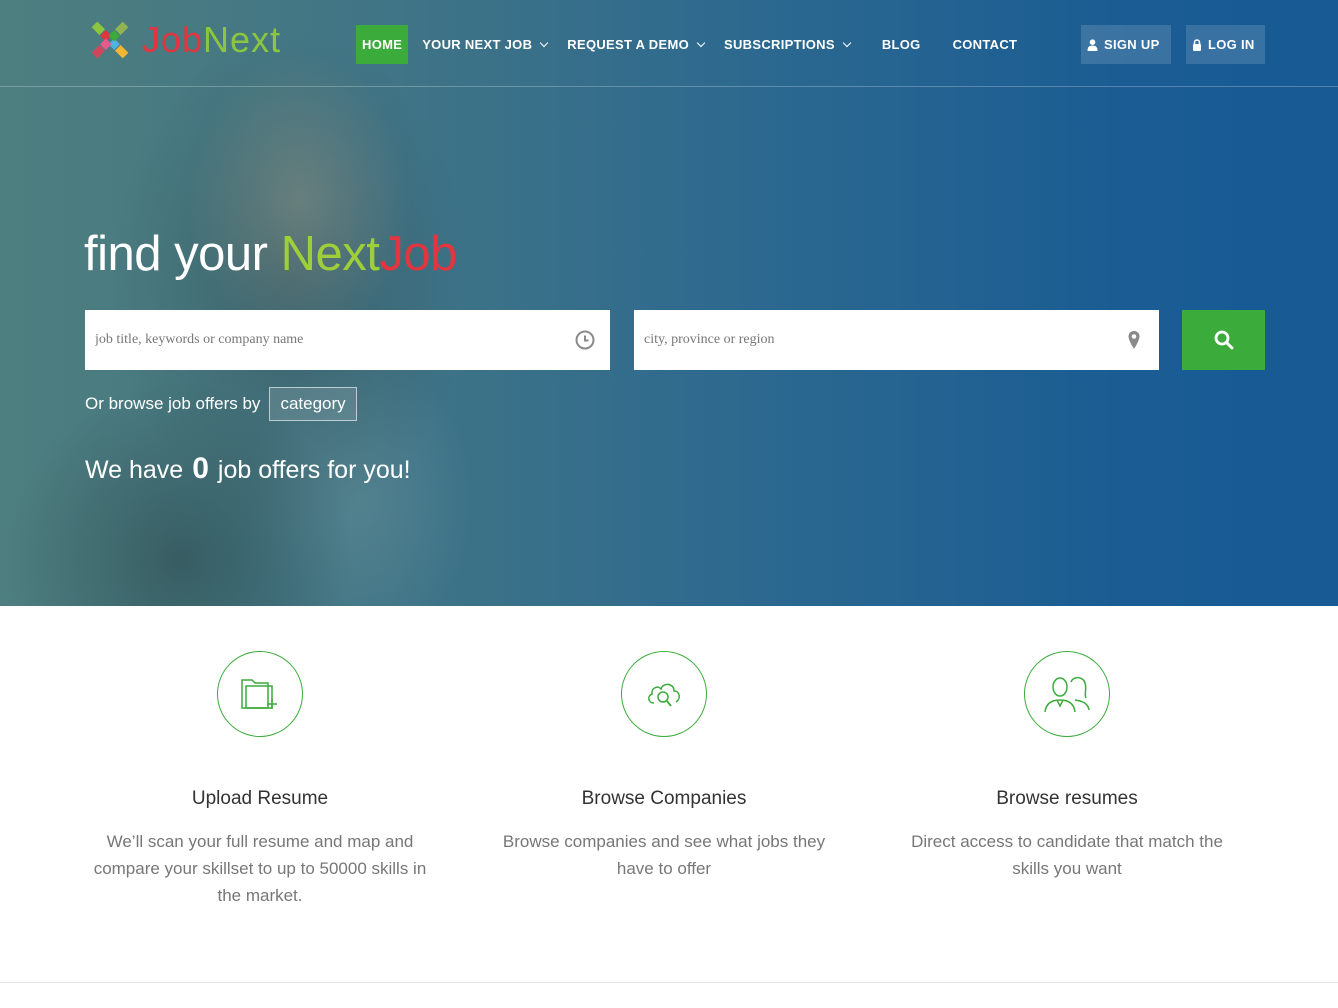  What do you see at coordinates (635, 44) in the screenshot?
I see `nav-request-demo: REQUEST A DEMO` at bounding box center [635, 44].